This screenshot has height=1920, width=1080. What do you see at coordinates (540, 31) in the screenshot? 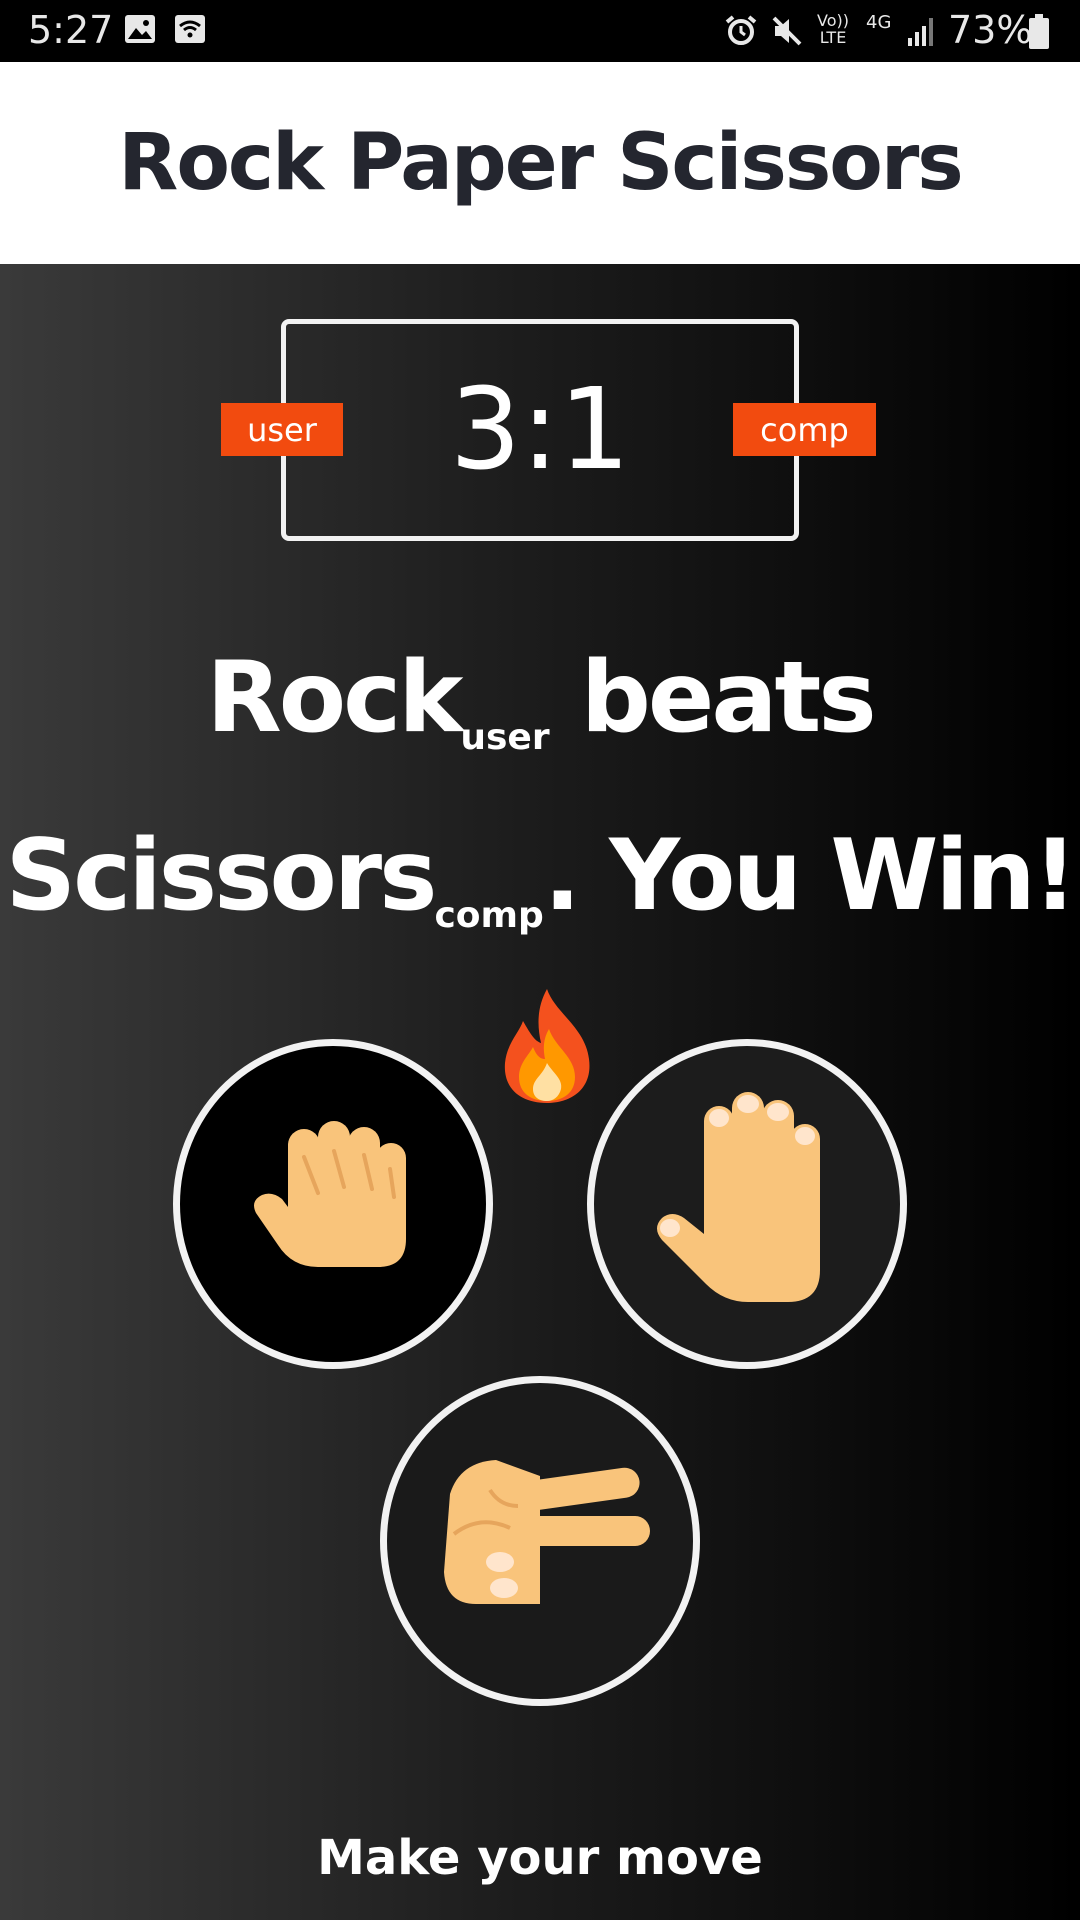
I see `status-bar: 5:27 Vo)) LTE 4G 73%` at bounding box center [540, 31].